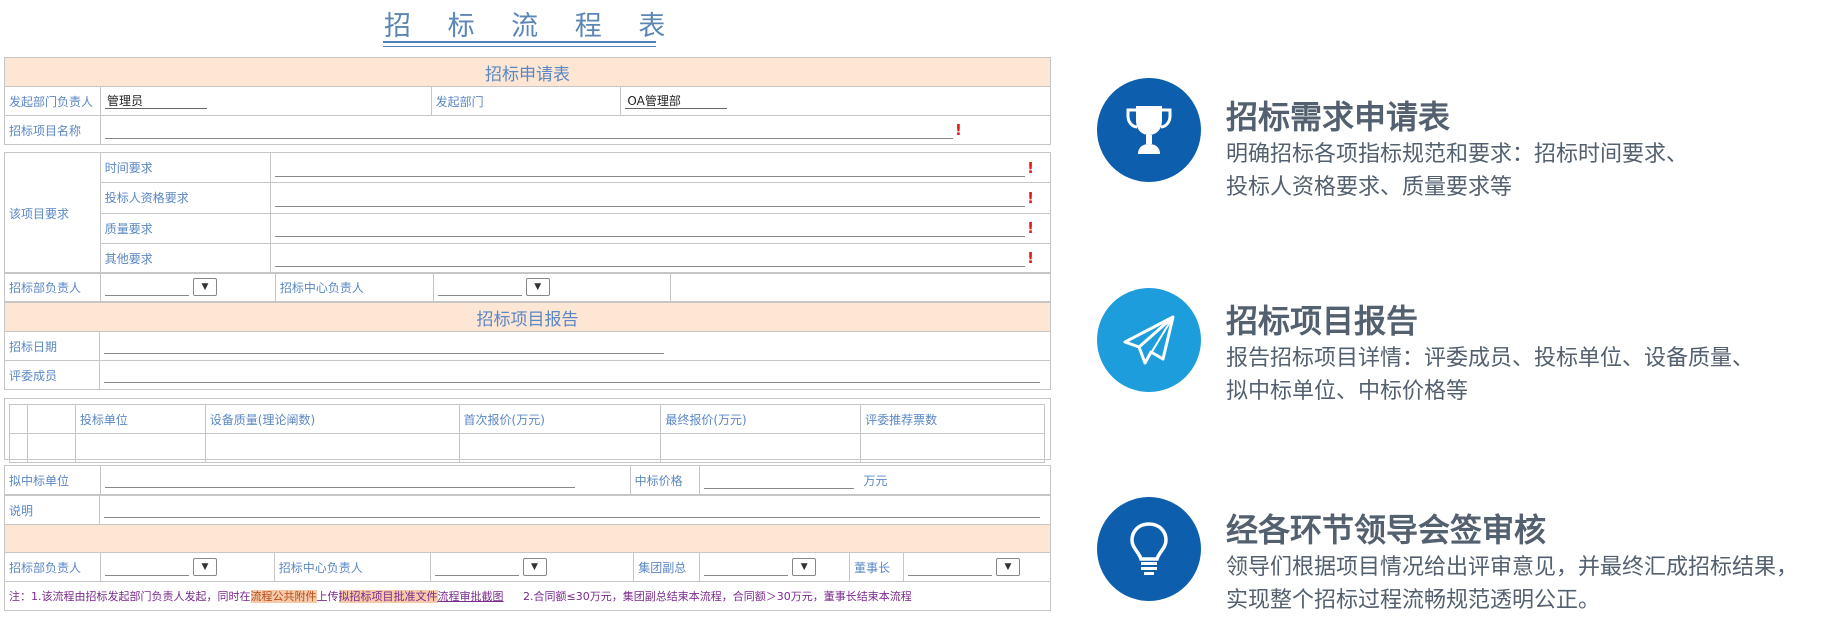 This screenshot has width=1834, height=627. I want to click on dept-label: 发起部门, so click(526, 101).